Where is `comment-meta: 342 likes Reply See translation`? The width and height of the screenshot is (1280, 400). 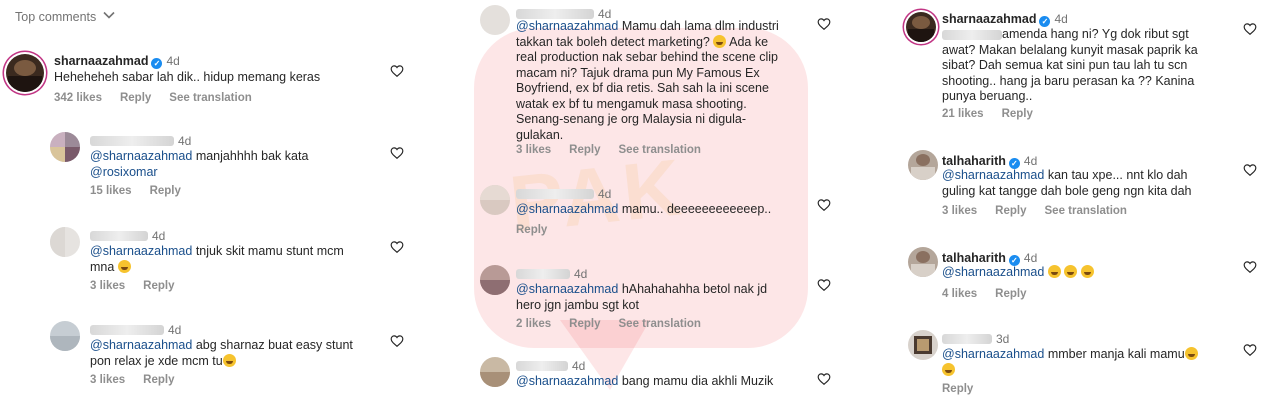
comment-meta: 342 likes Reply See translation is located at coordinates (153, 98).